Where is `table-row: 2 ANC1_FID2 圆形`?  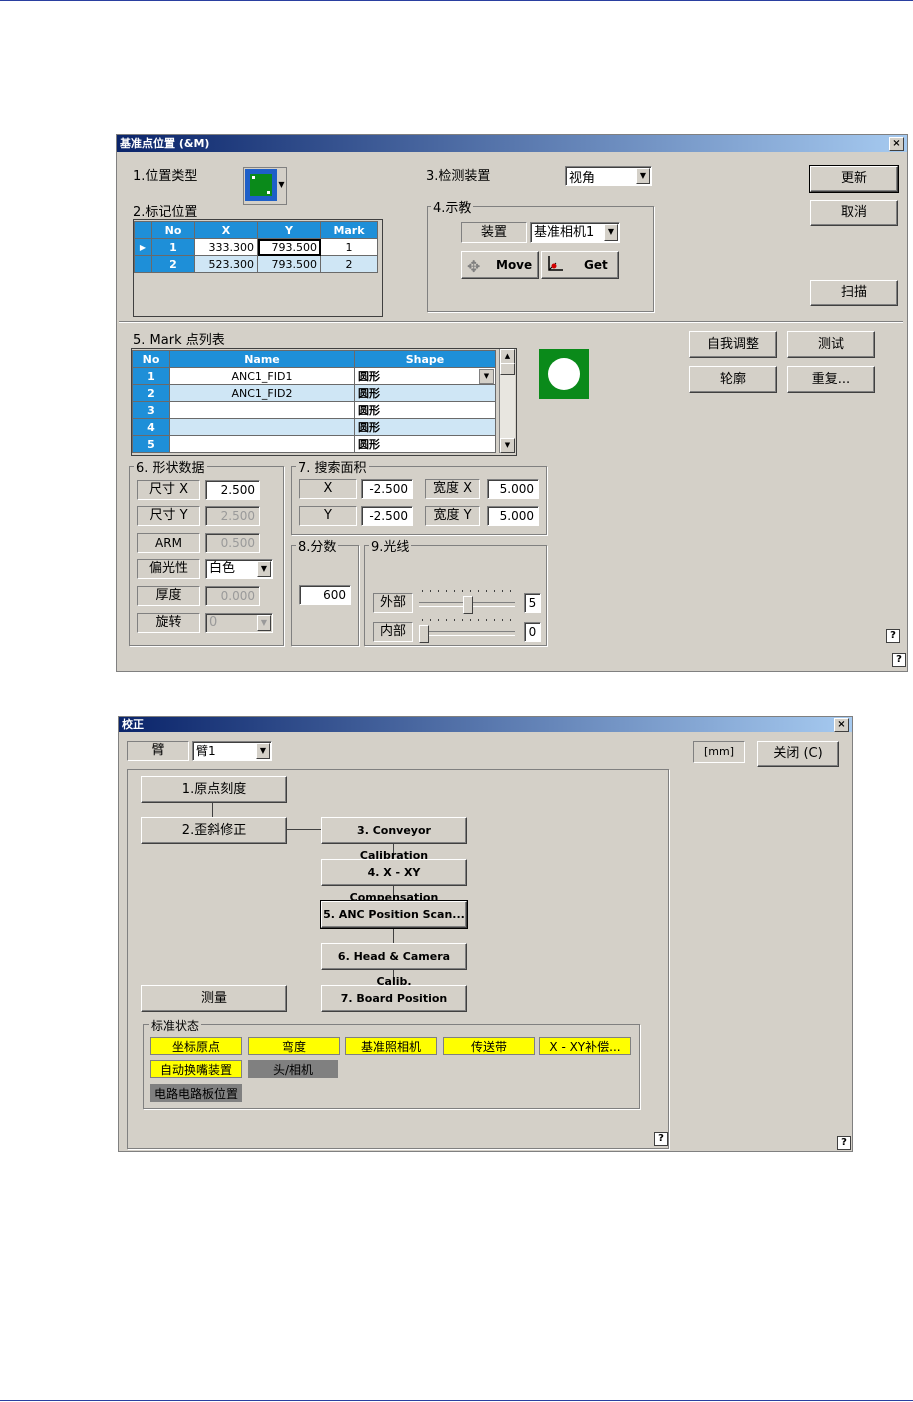 table-row: 2 ANC1_FID2 圆形 is located at coordinates (314, 393).